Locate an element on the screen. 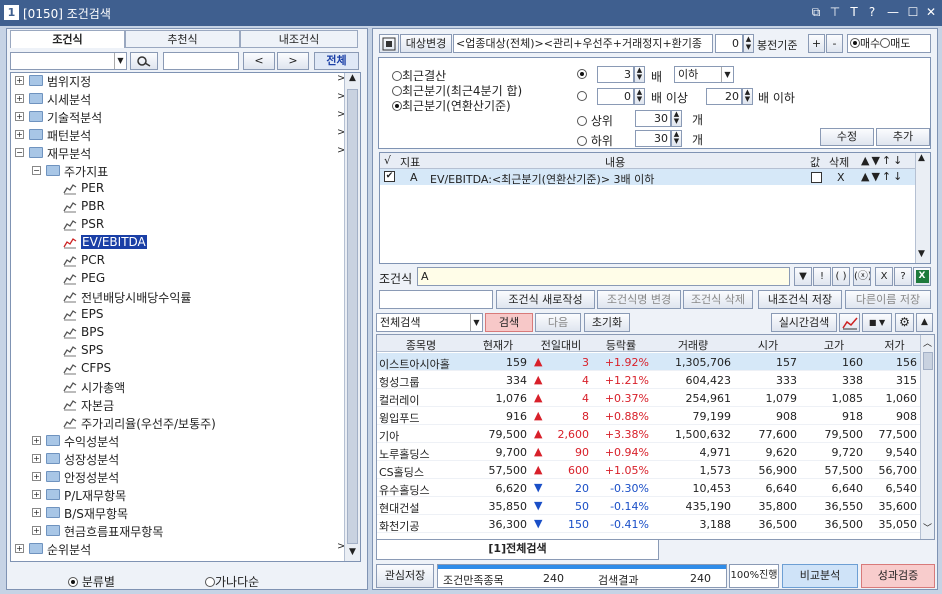 This screenshot has height=594, width=942. results-scroll-thumb is located at coordinates (928, 361).